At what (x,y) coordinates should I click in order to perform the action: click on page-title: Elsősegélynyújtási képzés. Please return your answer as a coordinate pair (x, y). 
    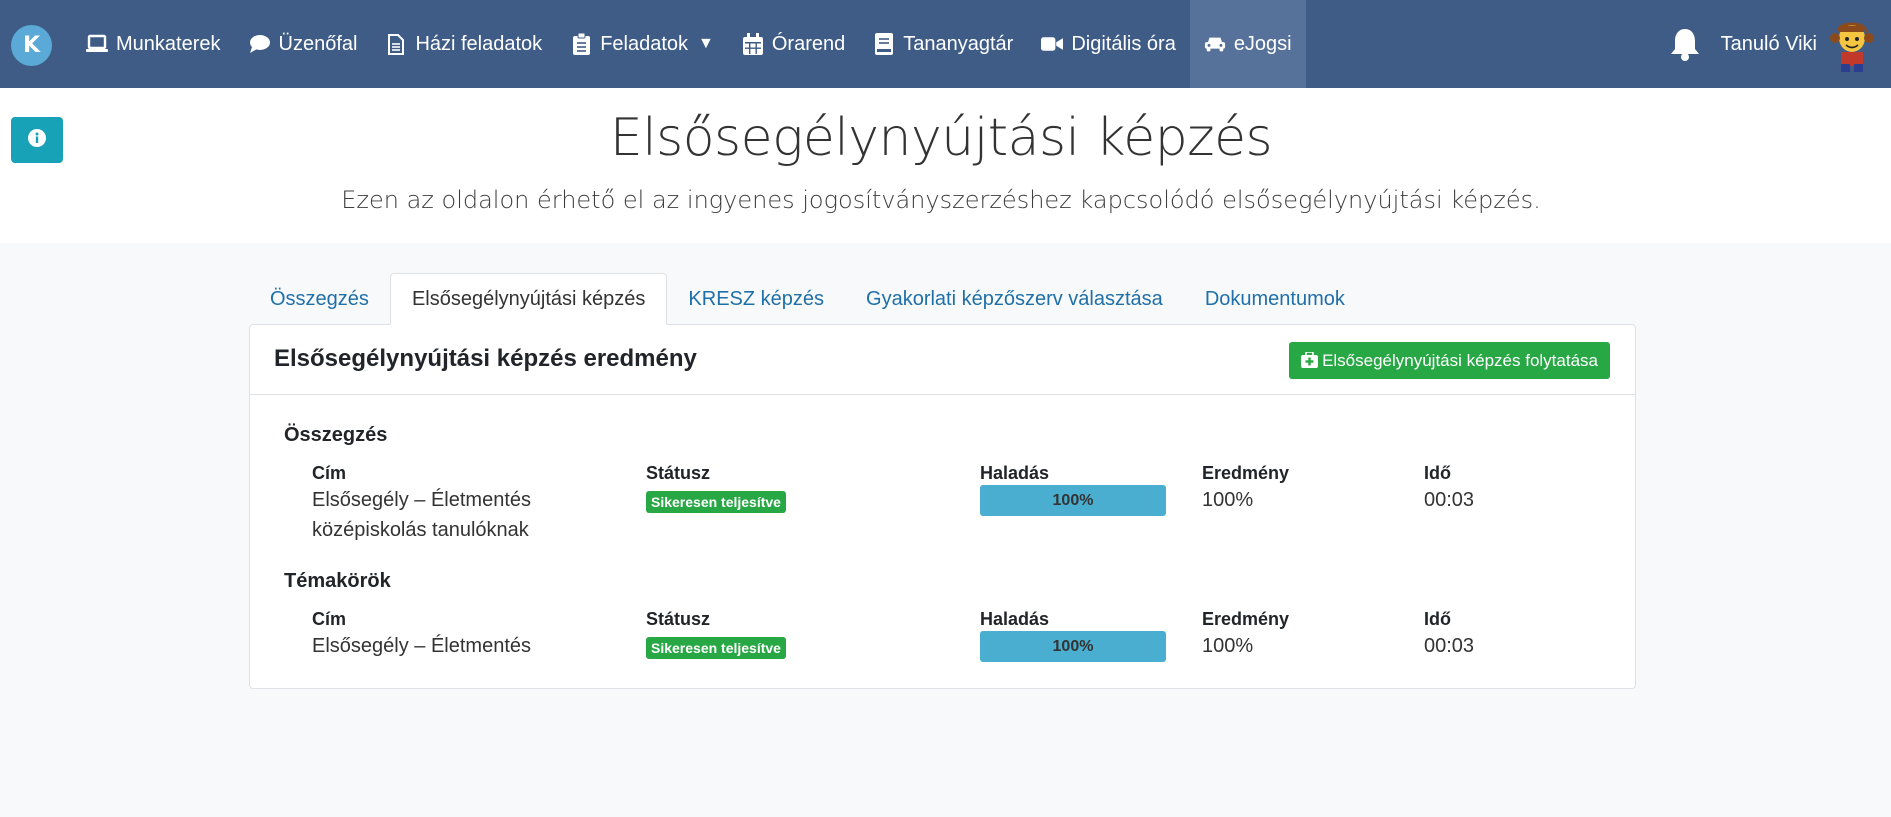
    Looking at the image, I should click on (941, 138).